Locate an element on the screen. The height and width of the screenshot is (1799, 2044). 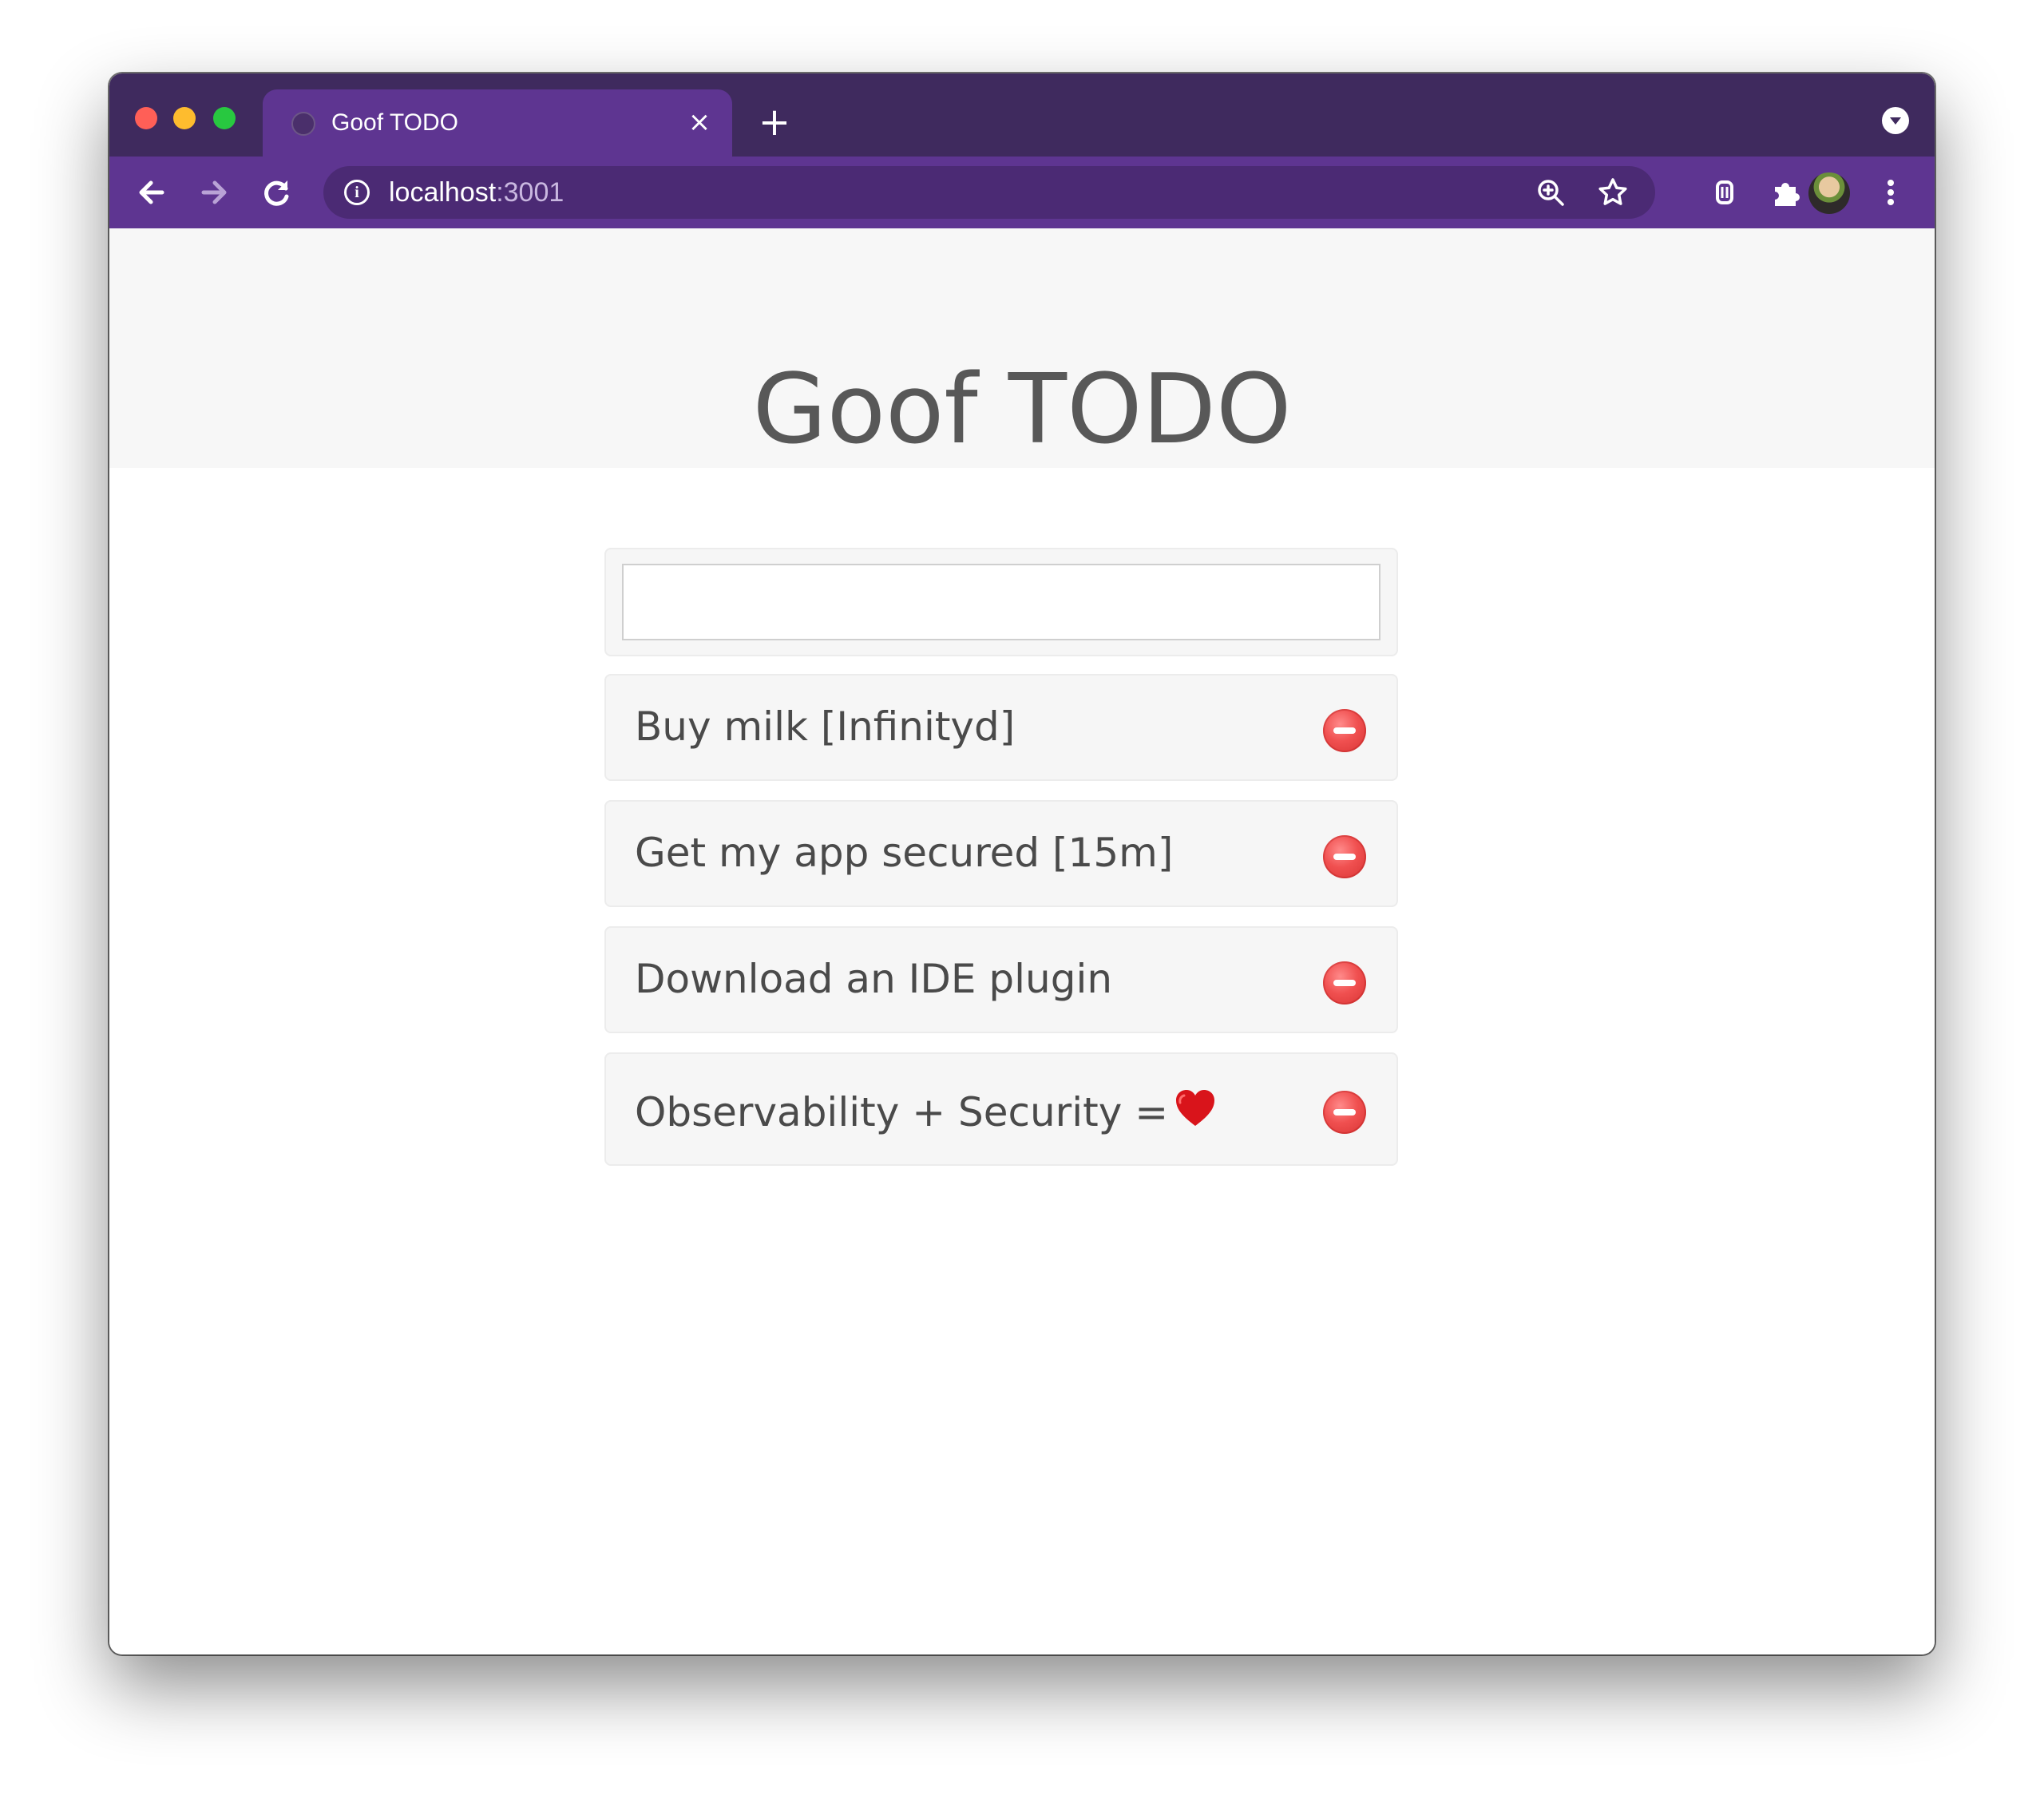
forward-icon is located at coordinates (214, 192).